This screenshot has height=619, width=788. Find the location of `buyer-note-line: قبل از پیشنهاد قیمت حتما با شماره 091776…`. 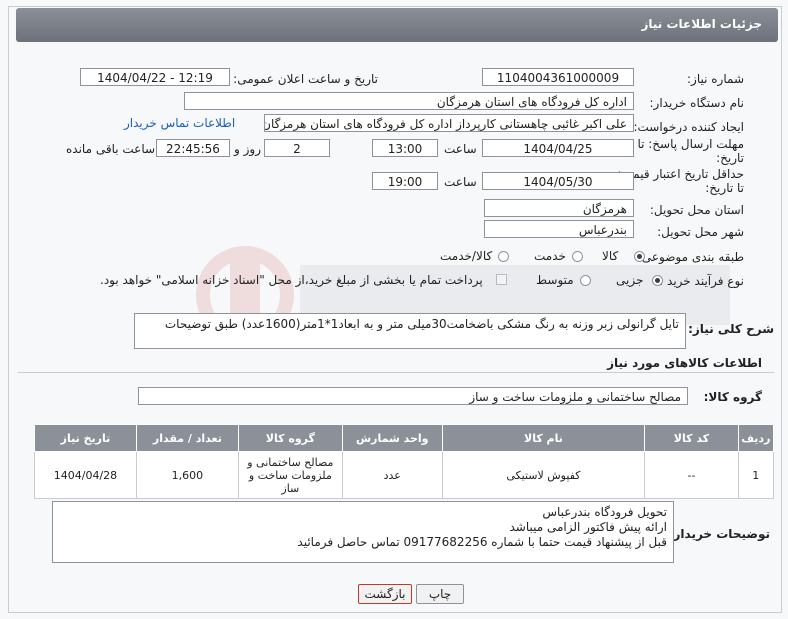

buyer-note-line: قبل از پیشنهاد قیمت حتما با شماره 091776… is located at coordinates (482, 542).